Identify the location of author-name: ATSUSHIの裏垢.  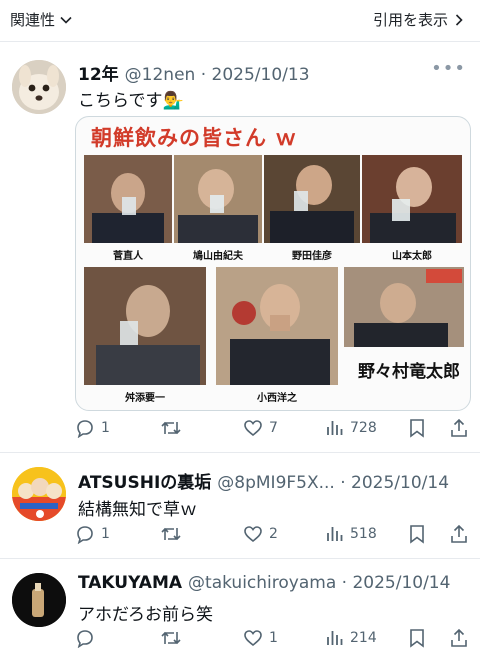
(144, 480).